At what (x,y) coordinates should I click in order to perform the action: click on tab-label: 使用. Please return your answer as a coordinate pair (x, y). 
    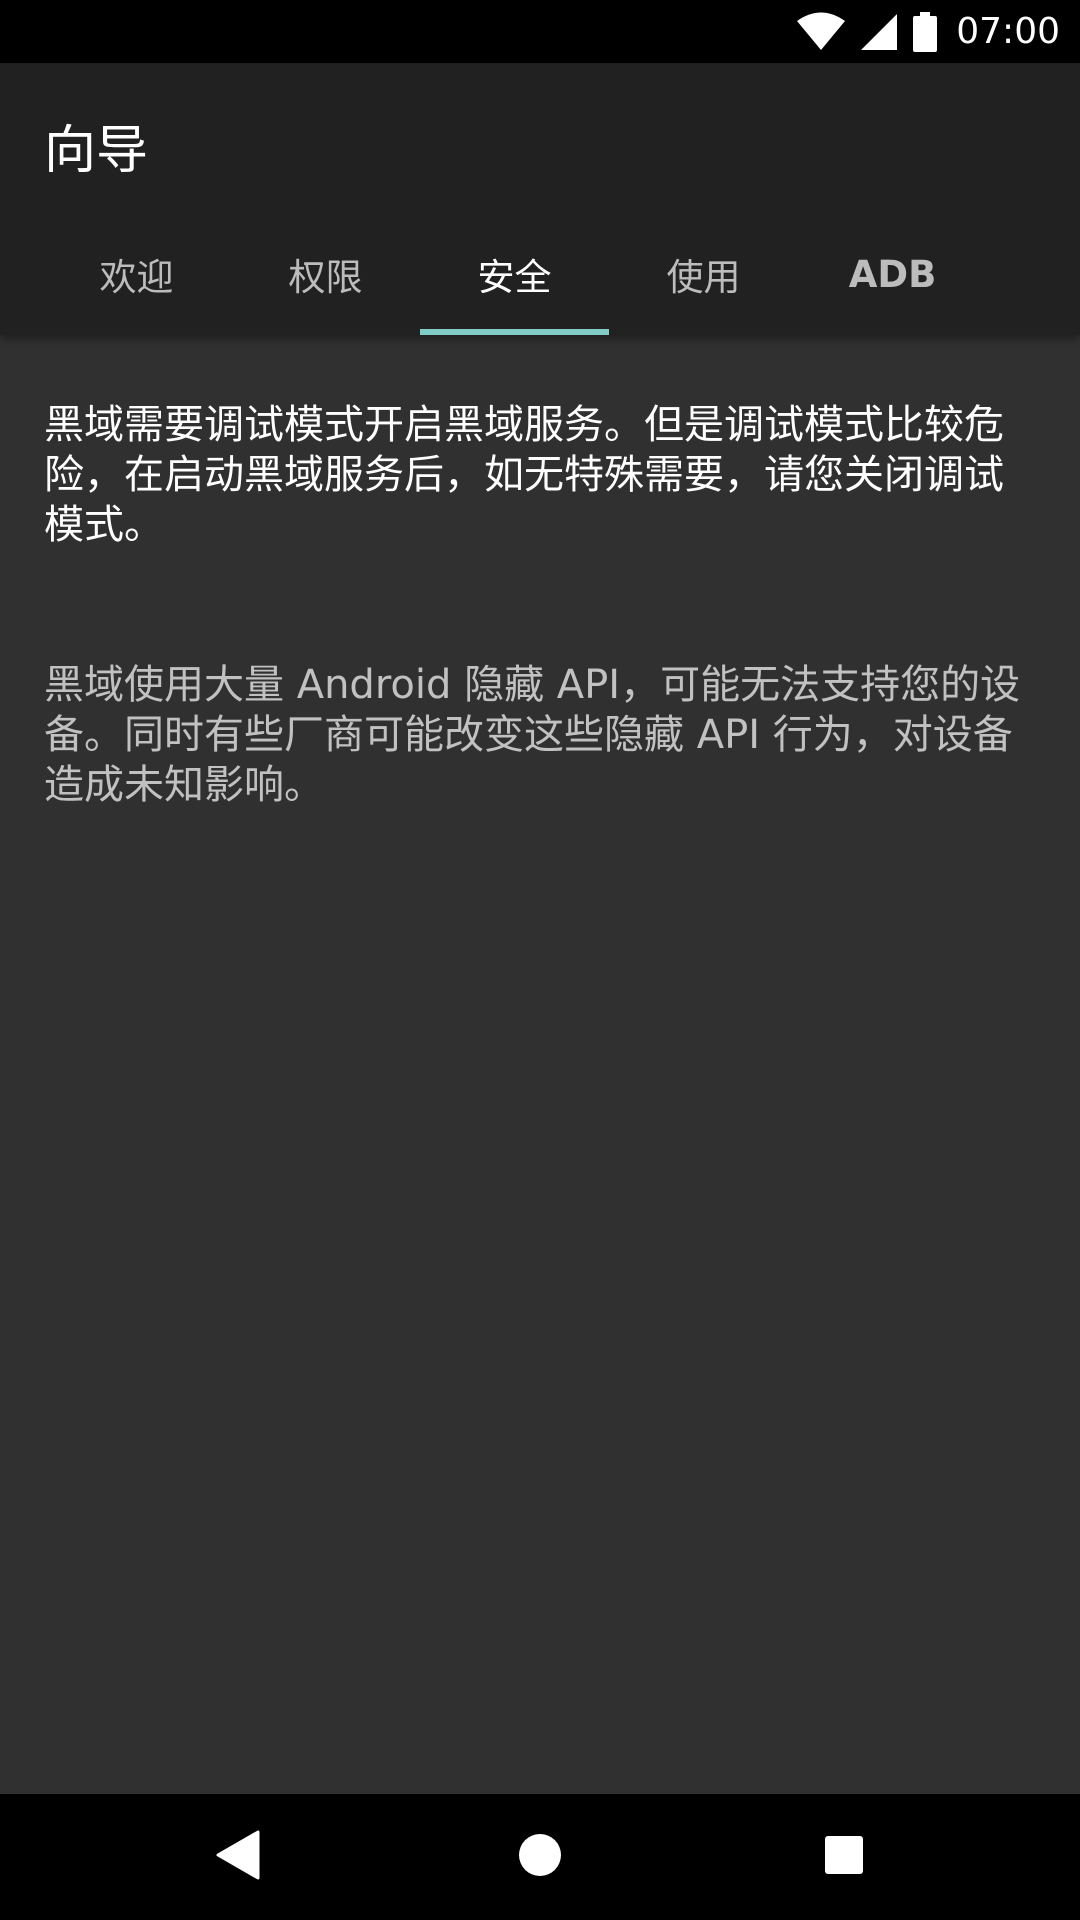
    Looking at the image, I should click on (703, 277).